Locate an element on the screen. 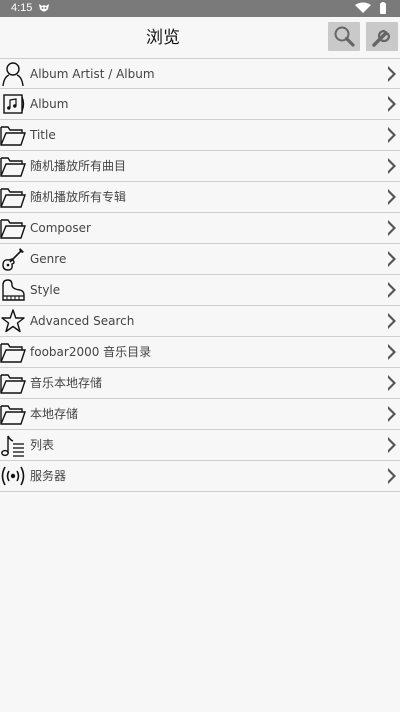 The width and height of the screenshot is (400, 712). list-item-label: 音乐本地存储 is located at coordinates (66, 383).